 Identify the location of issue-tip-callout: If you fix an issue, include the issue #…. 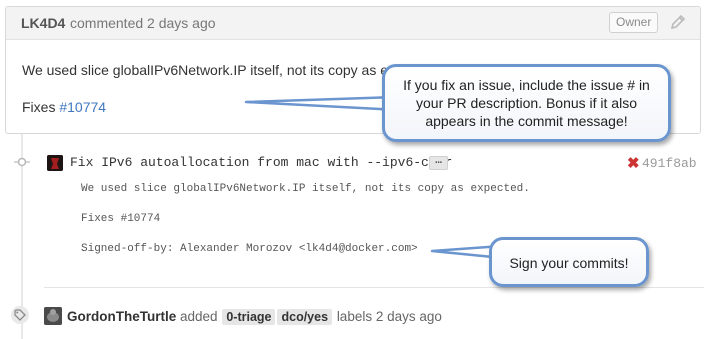
(526, 103).